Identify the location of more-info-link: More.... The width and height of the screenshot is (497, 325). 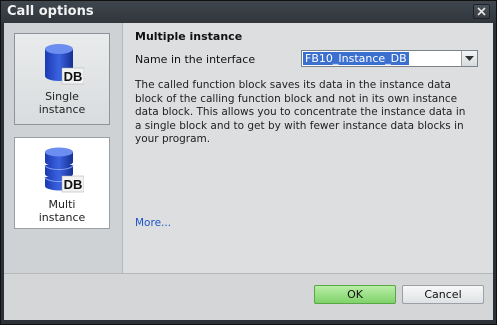
(153, 223).